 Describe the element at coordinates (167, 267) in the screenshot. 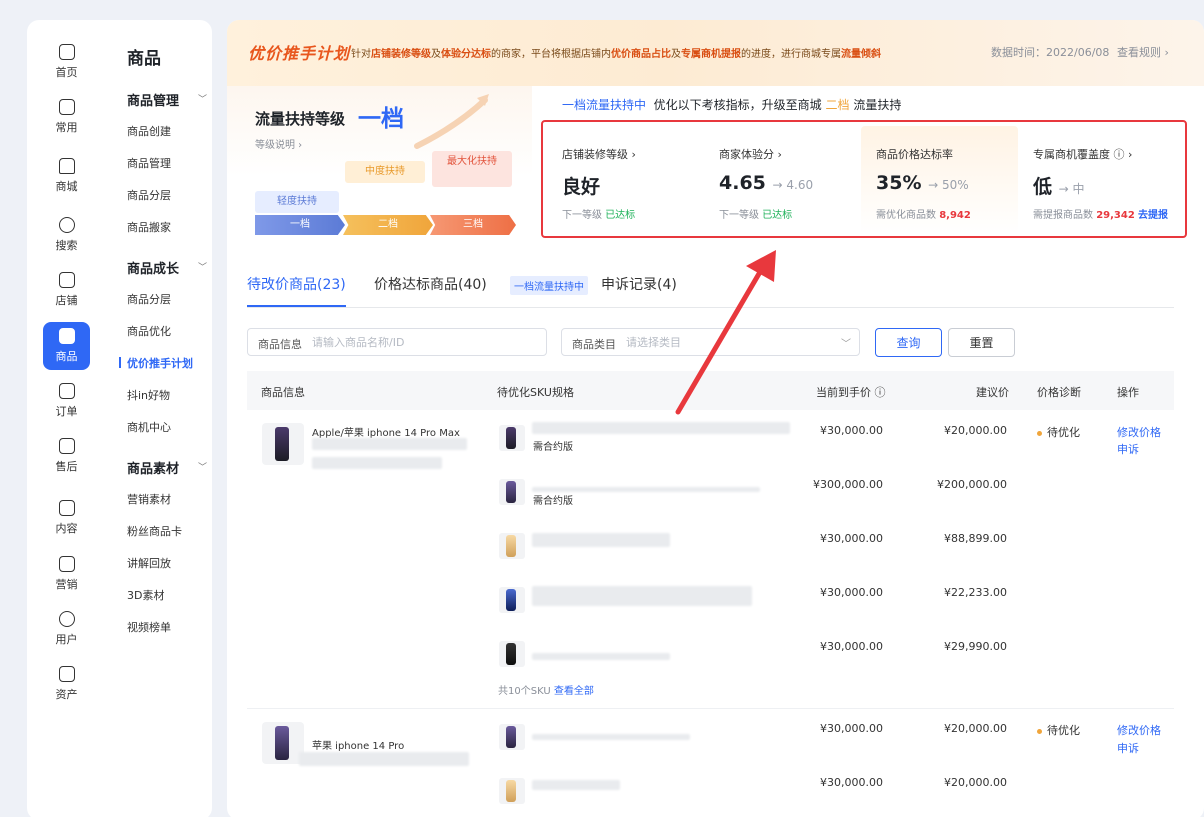

I see `menu-group-growth: 商品成长 ﹀` at that location.